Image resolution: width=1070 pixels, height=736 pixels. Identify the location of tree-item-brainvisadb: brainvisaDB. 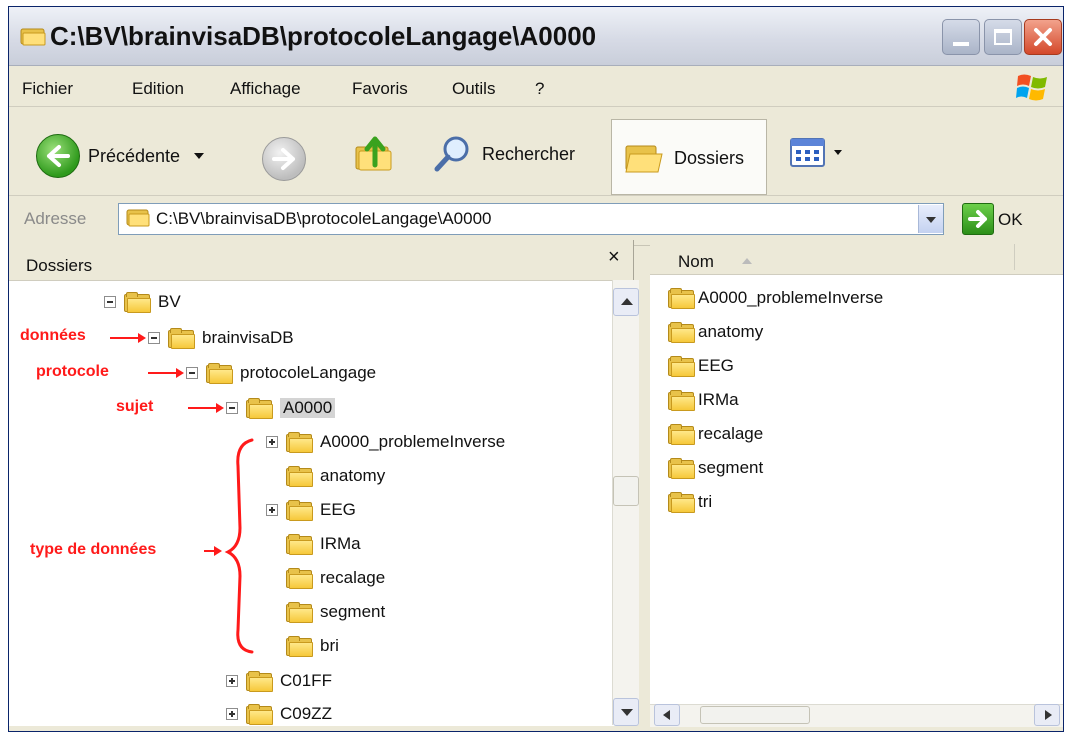
(221, 338).